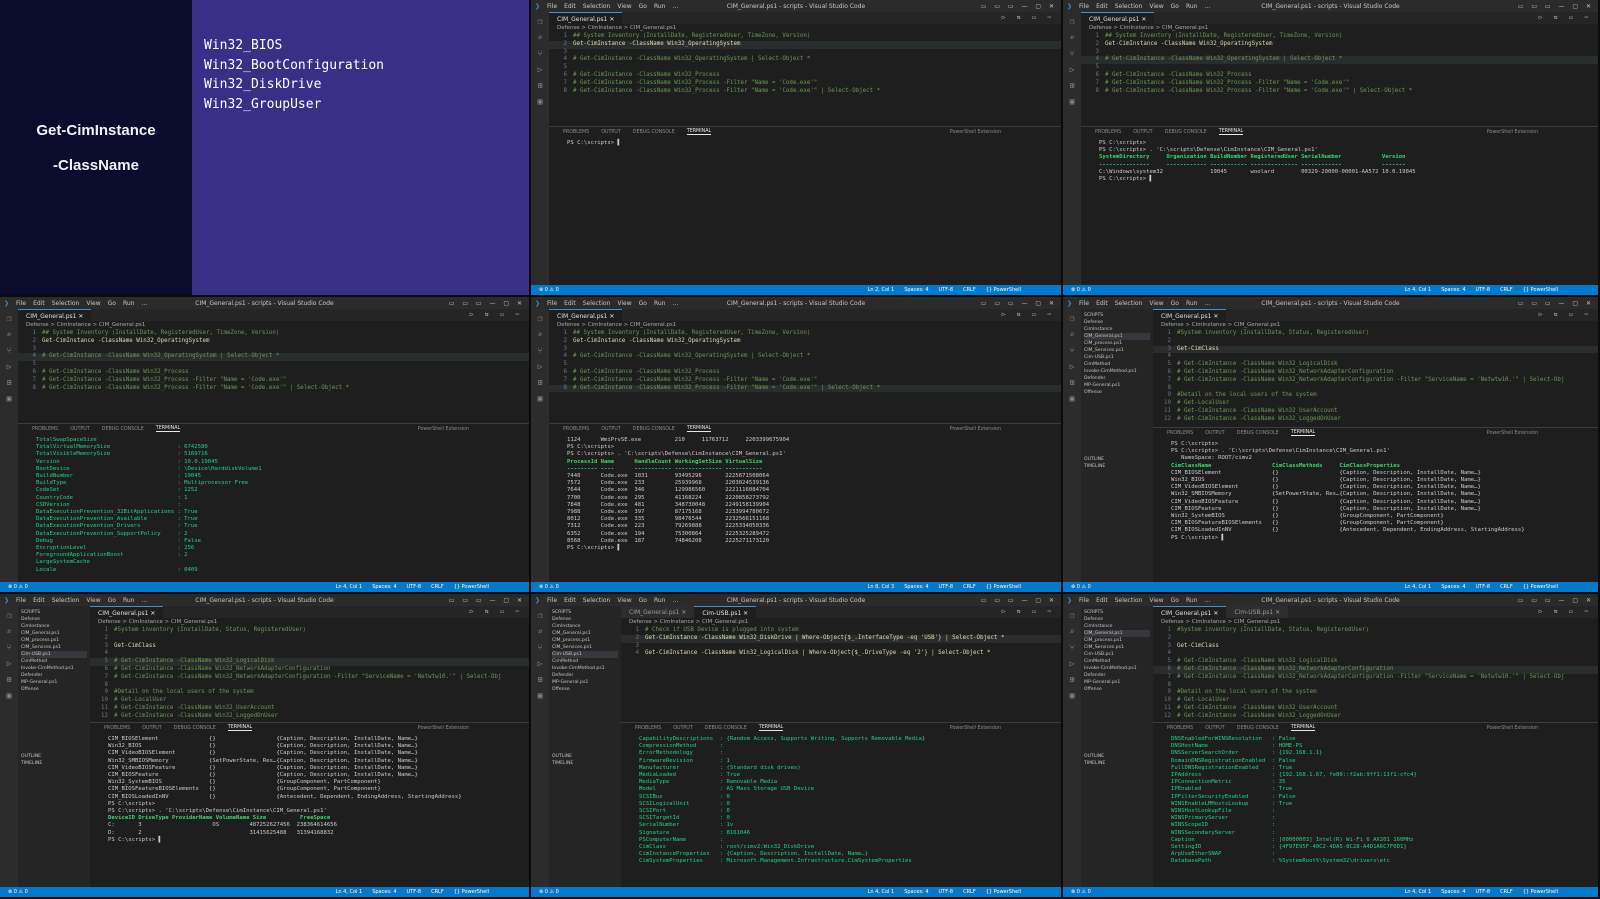 The image size is (1600, 899). What do you see at coordinates (552, 6) in the screenshot?
I see `menu-item: File` at bounding box center [552, 6].